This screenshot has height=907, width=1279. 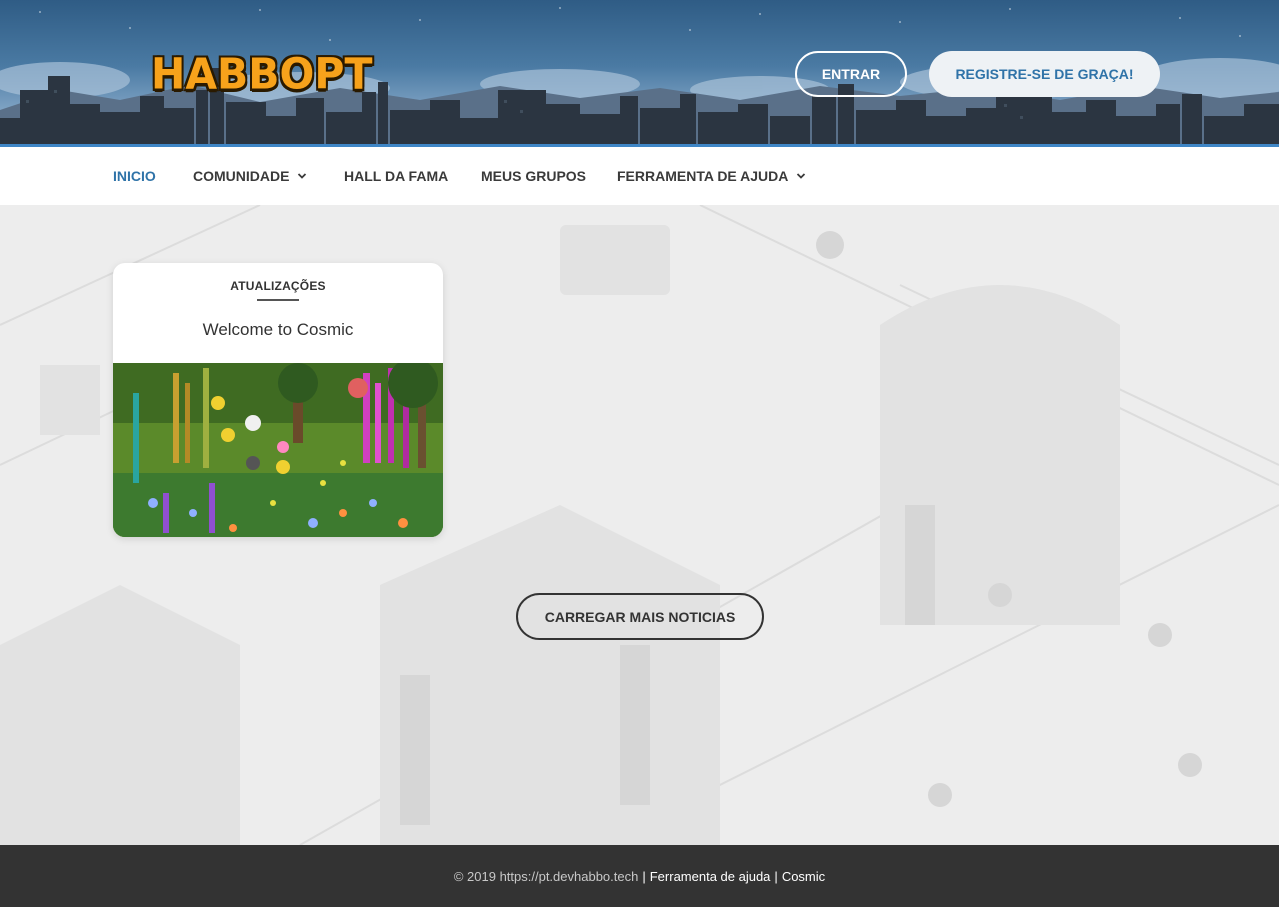 What do you see at coordinates (278, 286) in the screenshot?
I see `news-category: ATUALIZAÇÕES` at bounding box center [278, 286].